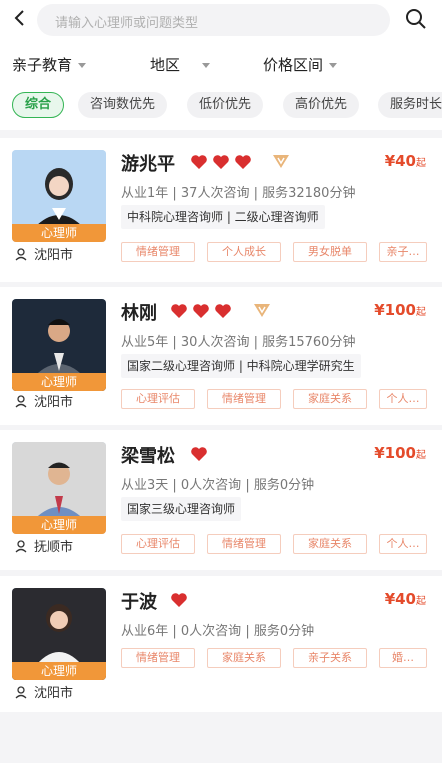 This screenshot has width=442, height=763. I want to click on topic-tag: 个人成长, so click(244, 252).